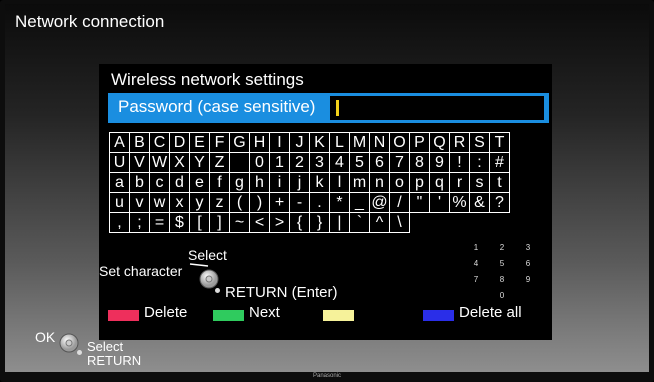 This screenshot has width=654, height=382. I want to click on key-3-3: x, so click(179, 202).